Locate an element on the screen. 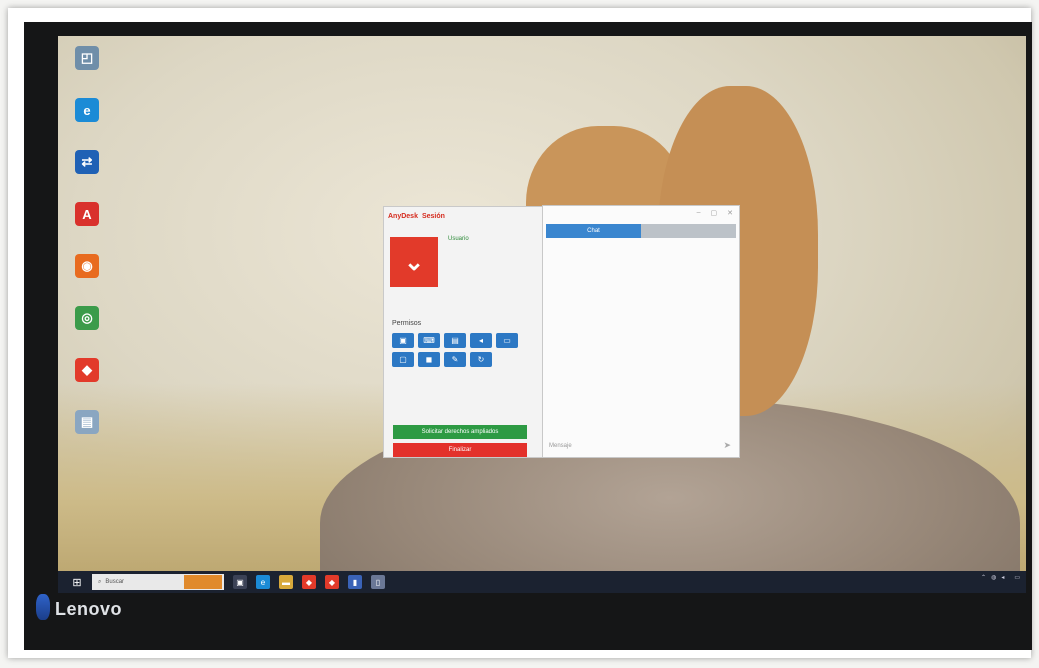  chat-window: – ▢ ✕ Chat Mensaje ➤ is located at coordinates (641, 331).